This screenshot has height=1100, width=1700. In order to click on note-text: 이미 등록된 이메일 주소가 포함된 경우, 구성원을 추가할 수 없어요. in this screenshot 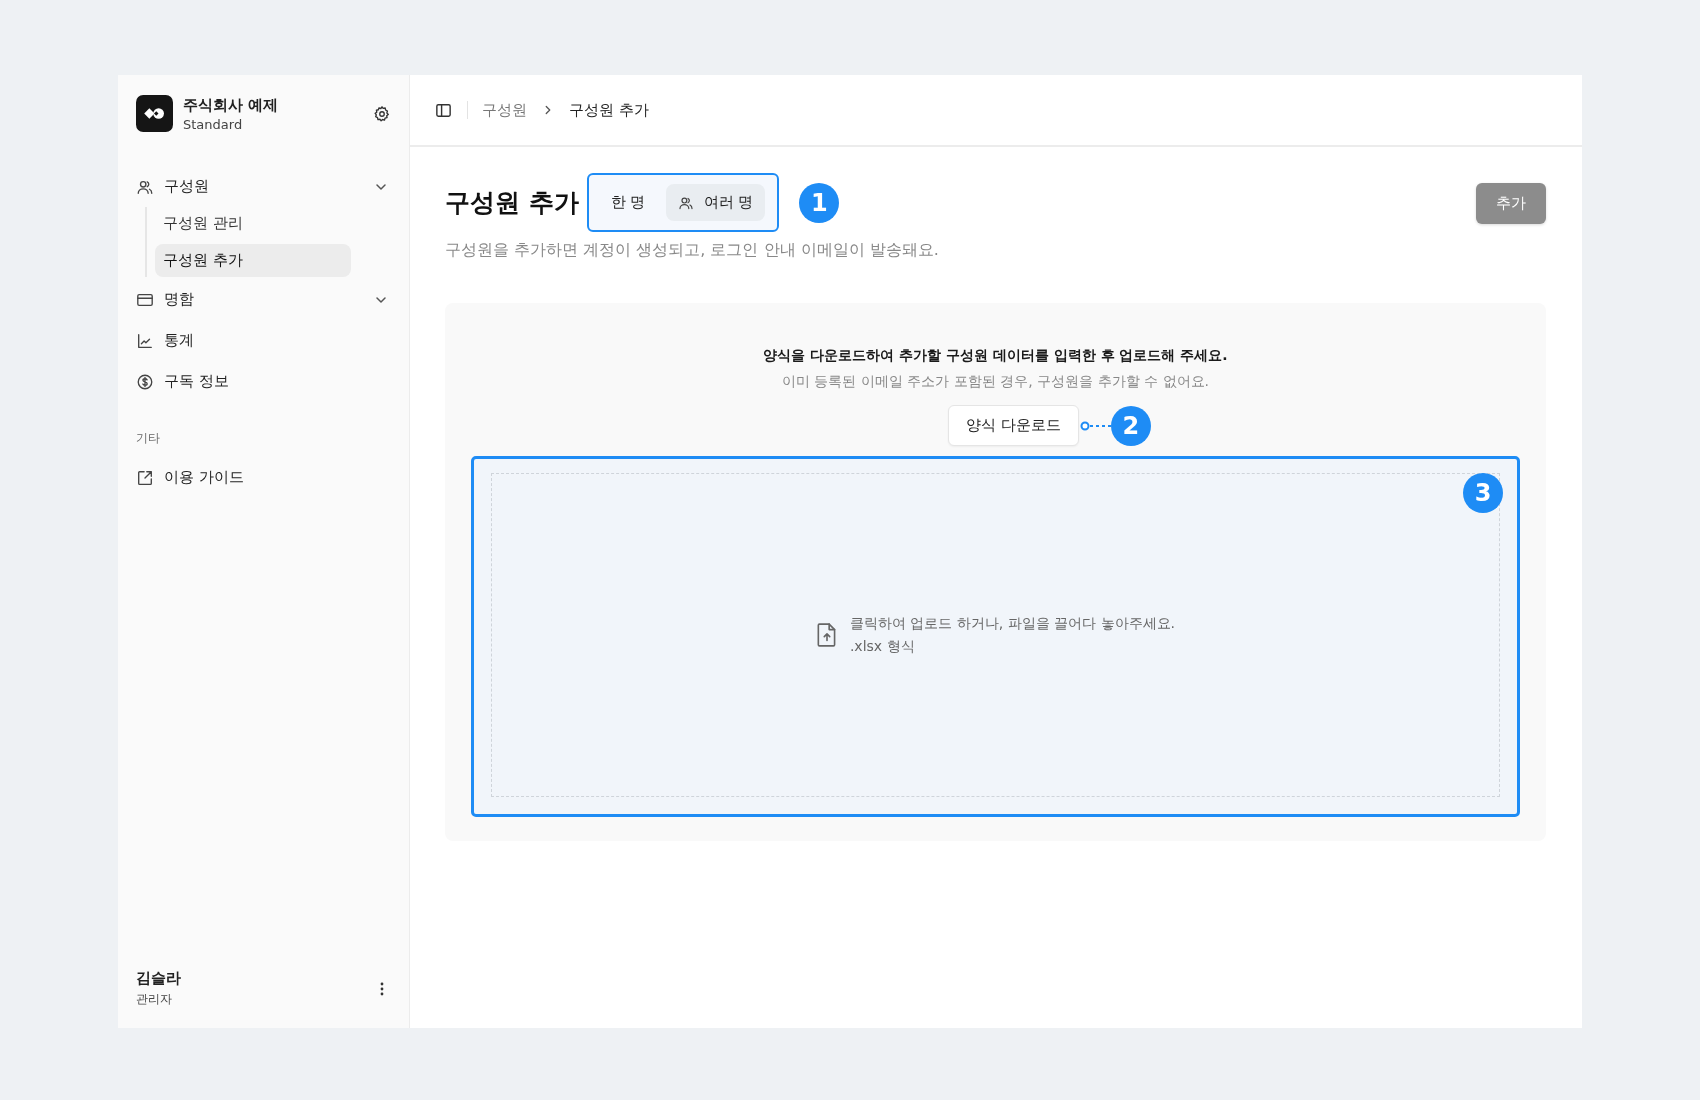, I will do `click(995, 382)`.